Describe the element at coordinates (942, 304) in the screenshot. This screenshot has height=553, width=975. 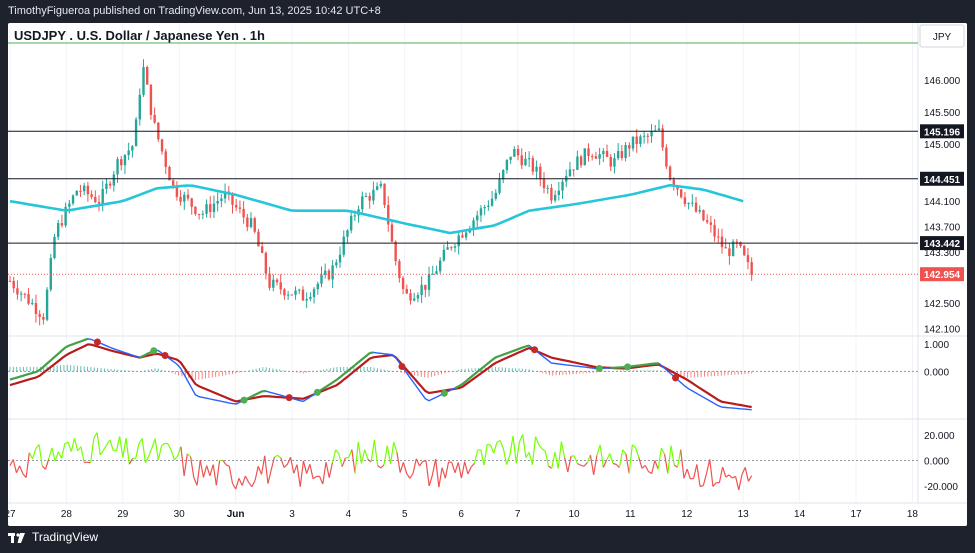
I see `price-axis-tick: 142.500` at that location.